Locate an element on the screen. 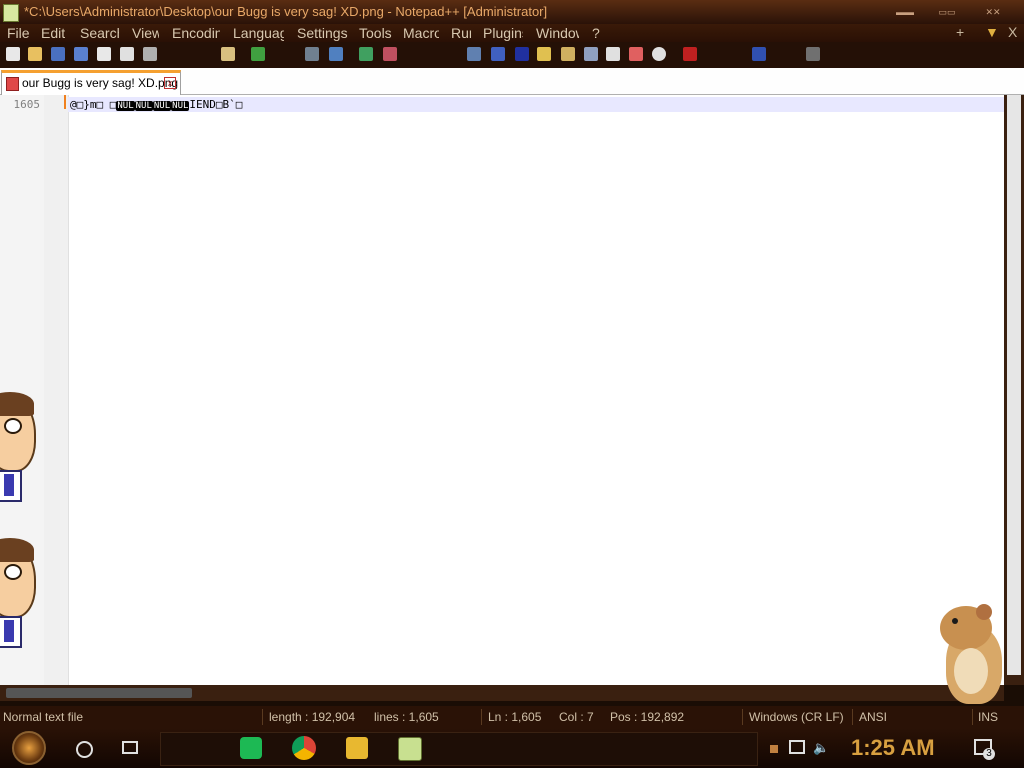 This screenshot has height=768, width=1024. menu-search: Search is located at coordinates (99, 33).